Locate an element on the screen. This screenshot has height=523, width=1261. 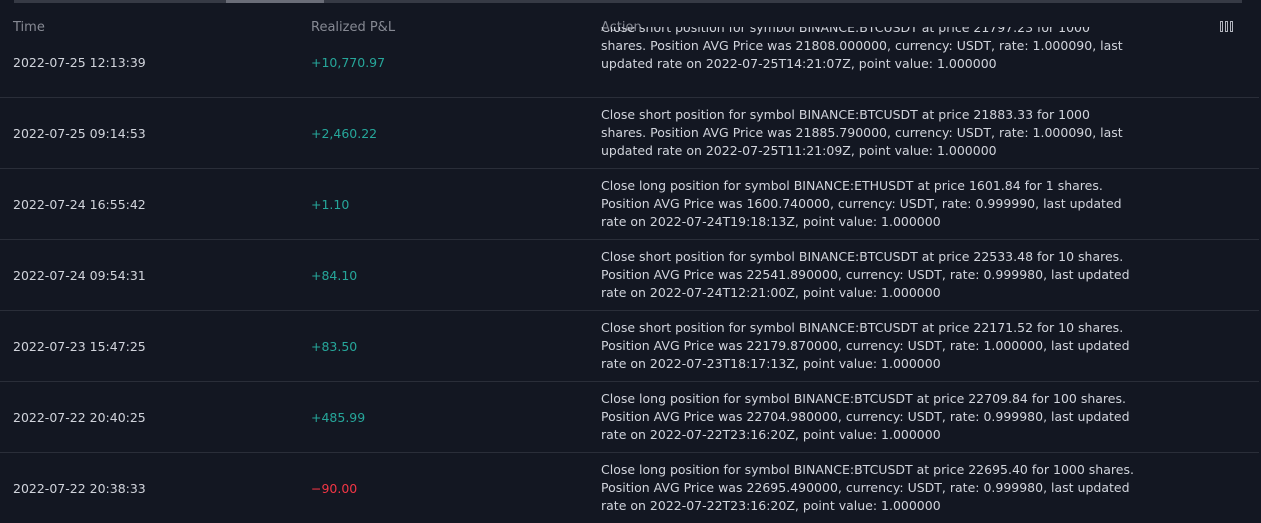
pnl-value: −90.00 is located at coordinates (334, 488).